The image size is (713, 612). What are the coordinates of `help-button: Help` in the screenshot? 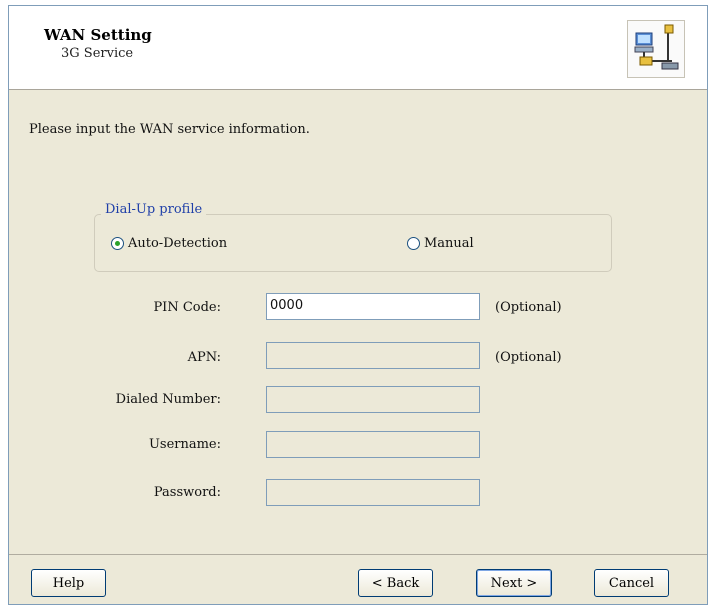 It's located at (68, 583).